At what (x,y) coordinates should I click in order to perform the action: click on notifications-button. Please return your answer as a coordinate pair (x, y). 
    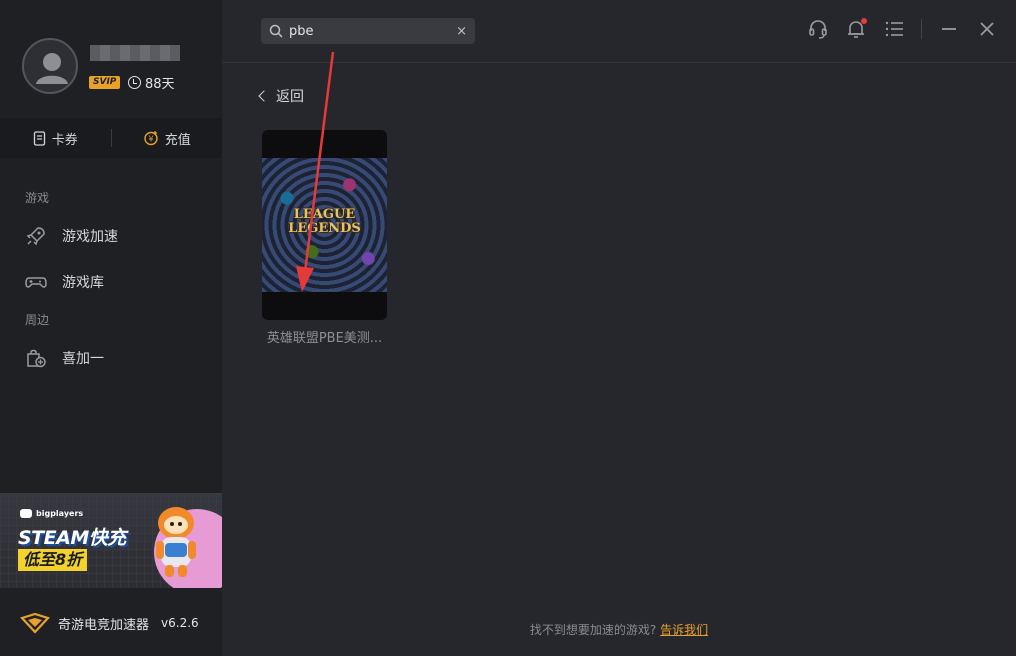
    Looking at the image, I should click on (856, 29).